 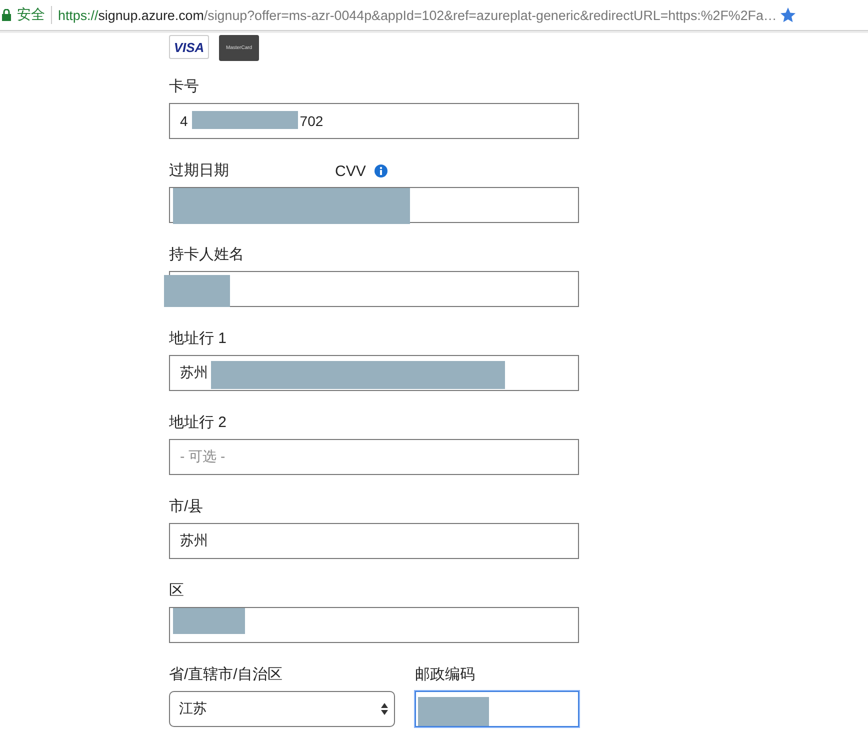 What do you see at coordinates (445, 675) in the screenshot?
I see `field-label: 邮政编码` at bounding box center [445, 675].